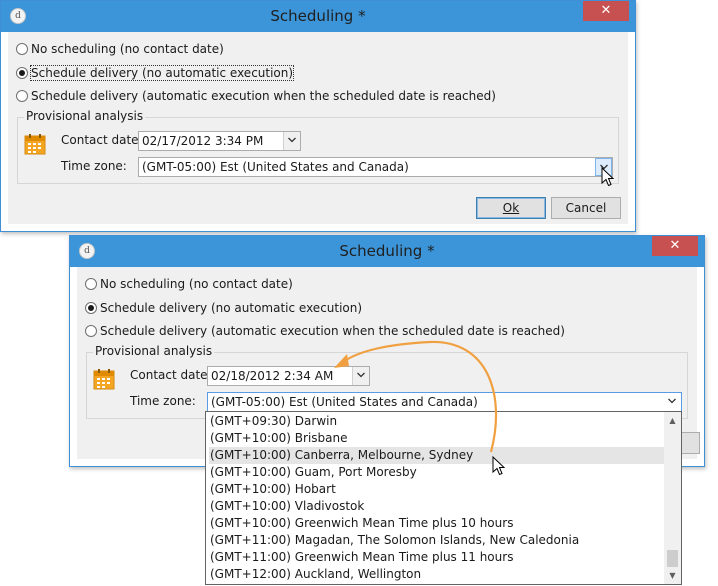  I want to click on time-zone-dropdown-button, so click(672, 402).